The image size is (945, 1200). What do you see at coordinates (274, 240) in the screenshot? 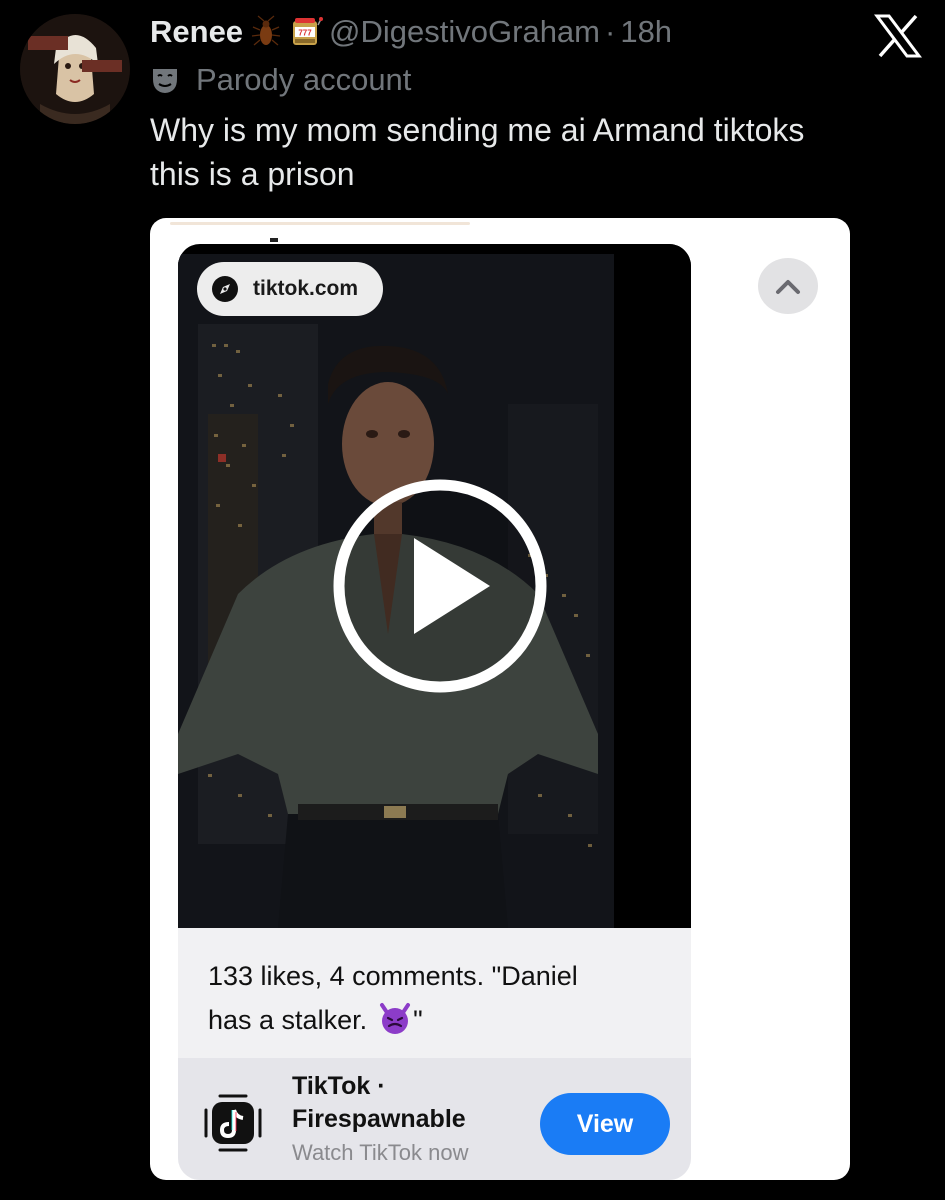
I see `cropped-text-fragment` at bounding box center [274, 240].